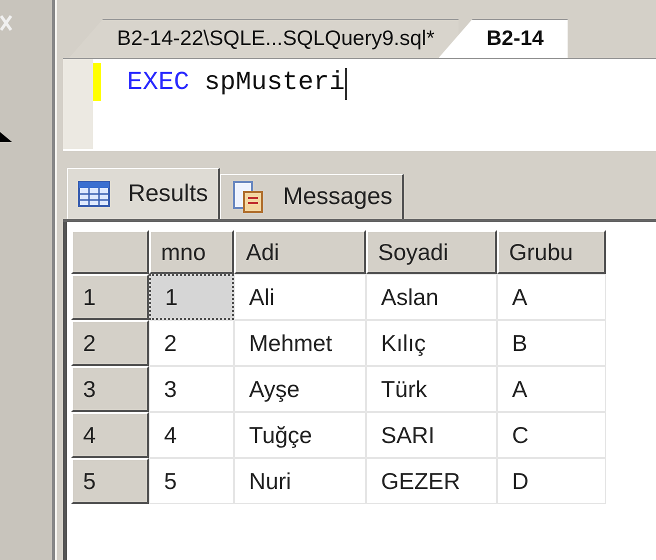 The width and height of the screenshot is (656, 560). Describe the element at coordinates (263, 38) in the screenshot. I see `document-tab: B2-14-22\SQLE...SQLQuery9.sql*` at that location.